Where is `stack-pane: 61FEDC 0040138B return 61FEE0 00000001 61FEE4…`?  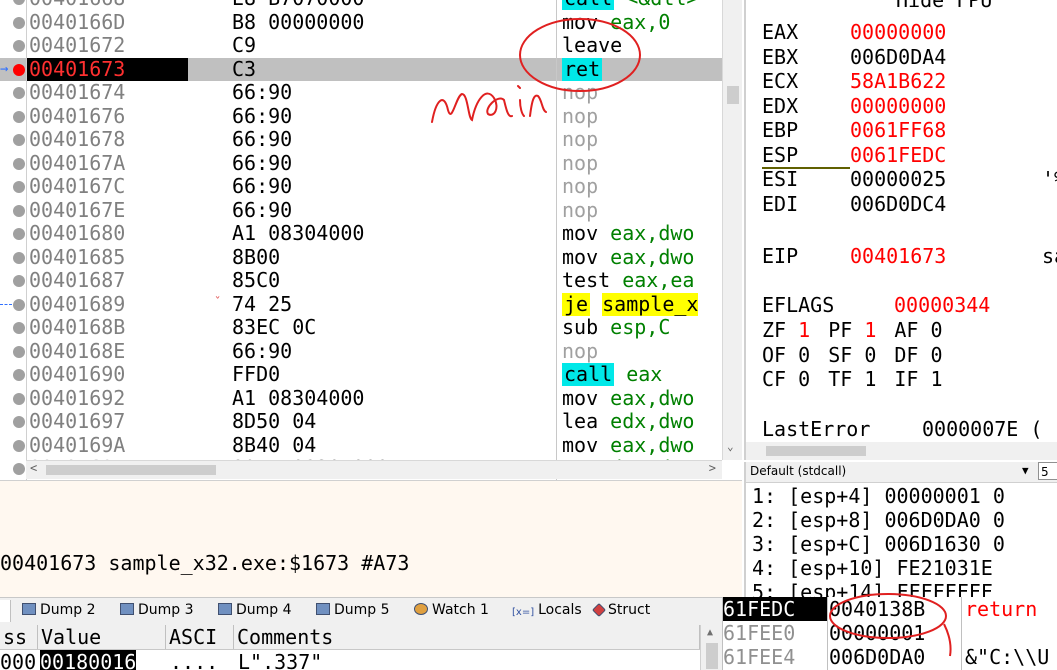
stack-pane: 61FEDC 0040138B return 61FEE0 00000001 61FEE4… is located at coordinates (889, 633).